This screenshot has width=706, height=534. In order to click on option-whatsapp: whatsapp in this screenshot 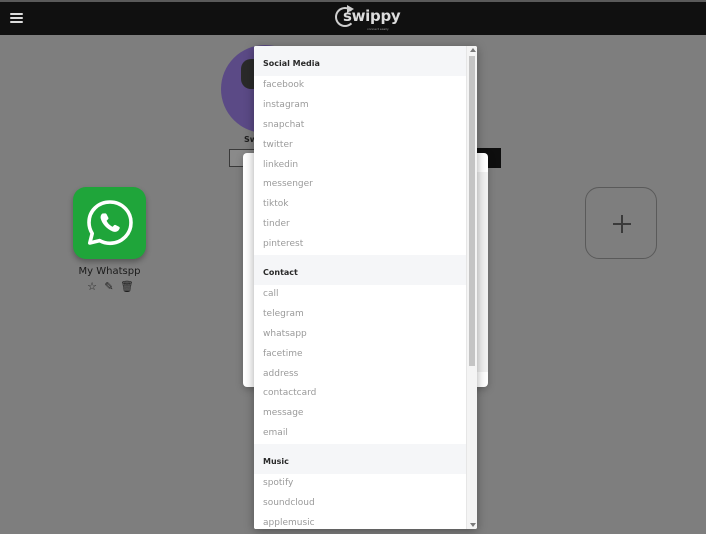, I will do `click(360, 334)`.